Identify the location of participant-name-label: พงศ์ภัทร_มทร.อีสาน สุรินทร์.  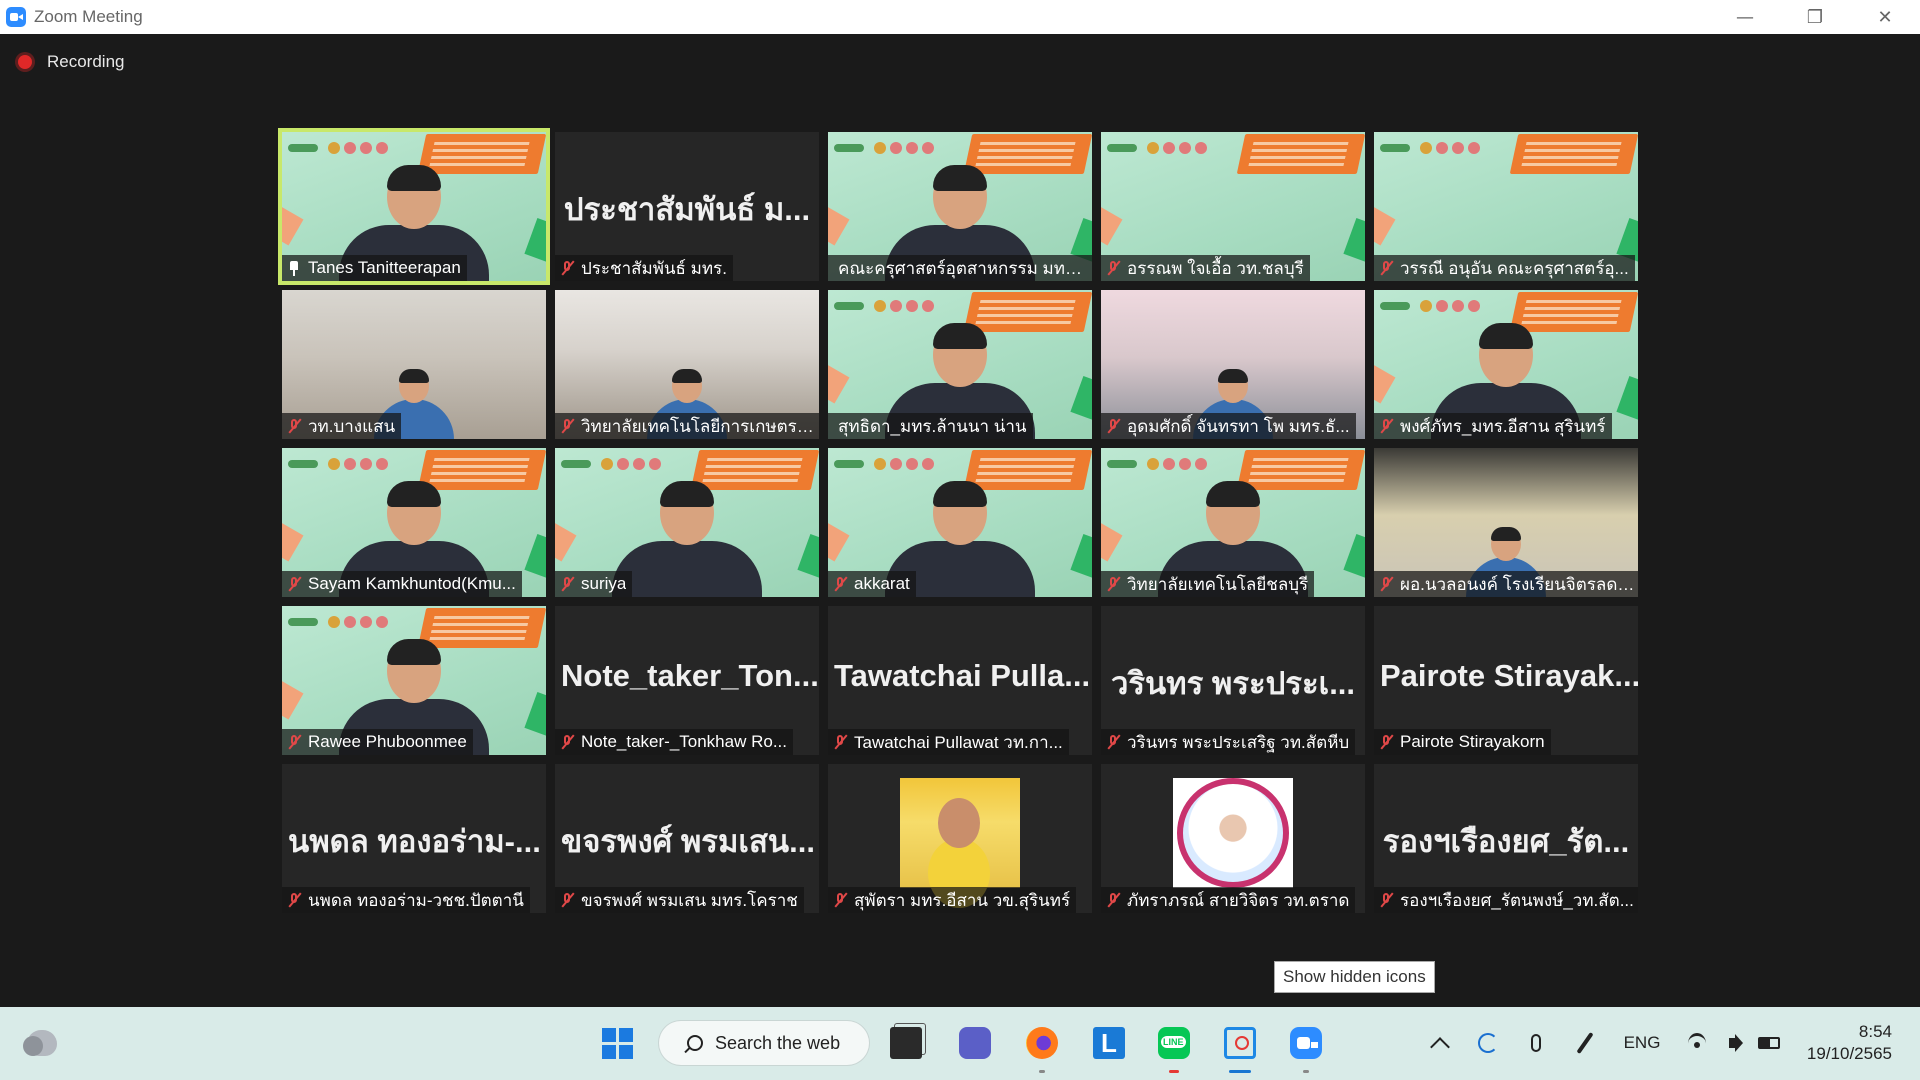
(1493, 426).